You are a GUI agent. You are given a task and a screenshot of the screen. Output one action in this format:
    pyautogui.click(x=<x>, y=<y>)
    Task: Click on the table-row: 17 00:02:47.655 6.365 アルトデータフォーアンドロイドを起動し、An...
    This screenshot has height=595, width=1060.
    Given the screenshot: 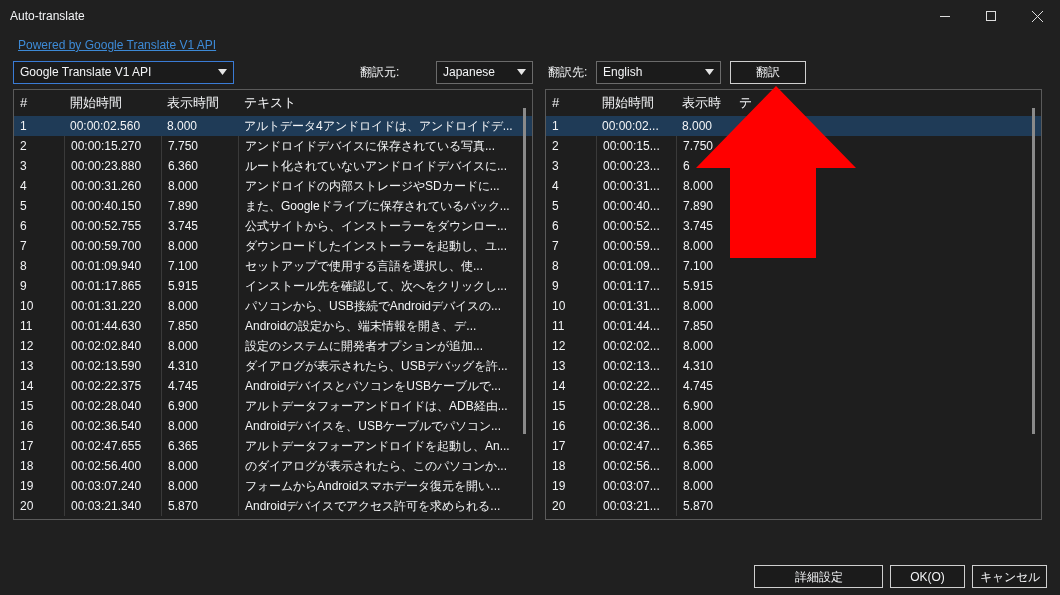 What is the action you would take?
    pyautogui.click(x=273, y=446)
    